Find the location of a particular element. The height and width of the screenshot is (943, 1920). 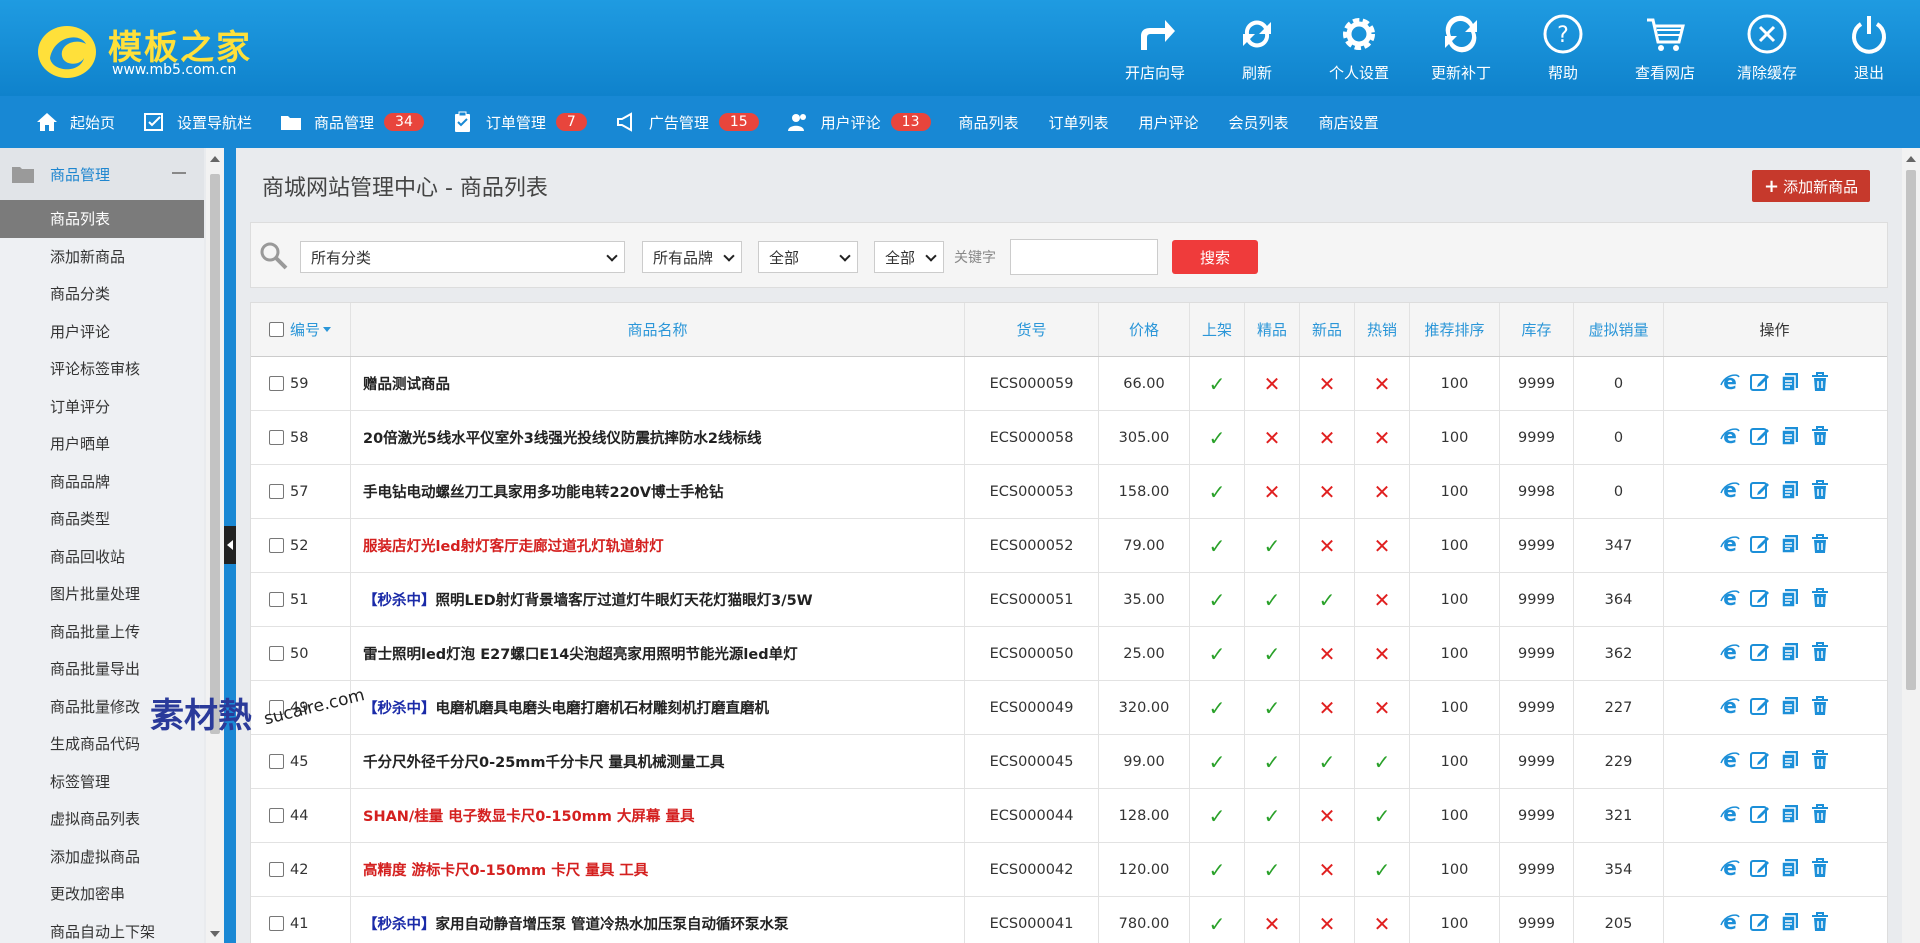

keyword-input is located at coordinates (1084, 257).